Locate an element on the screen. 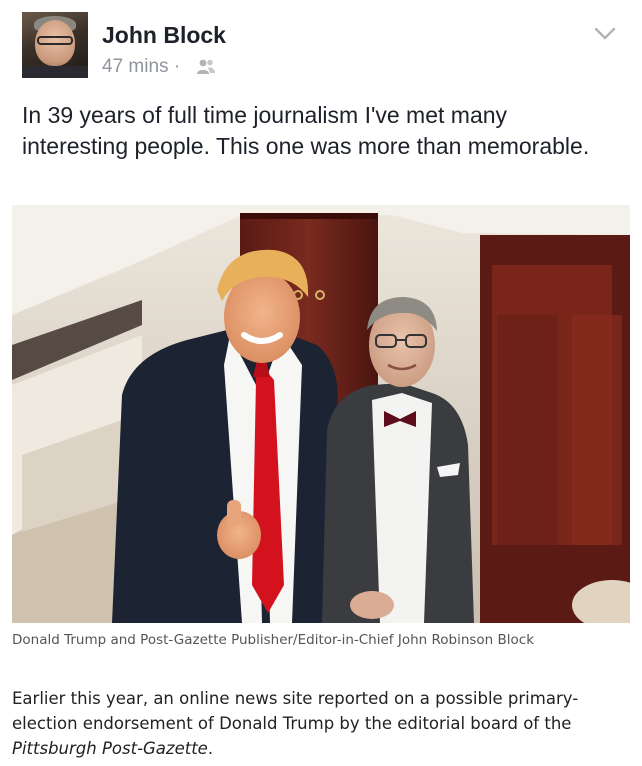  timestamp-text: 47 mins is located at coordinates (135, 66).